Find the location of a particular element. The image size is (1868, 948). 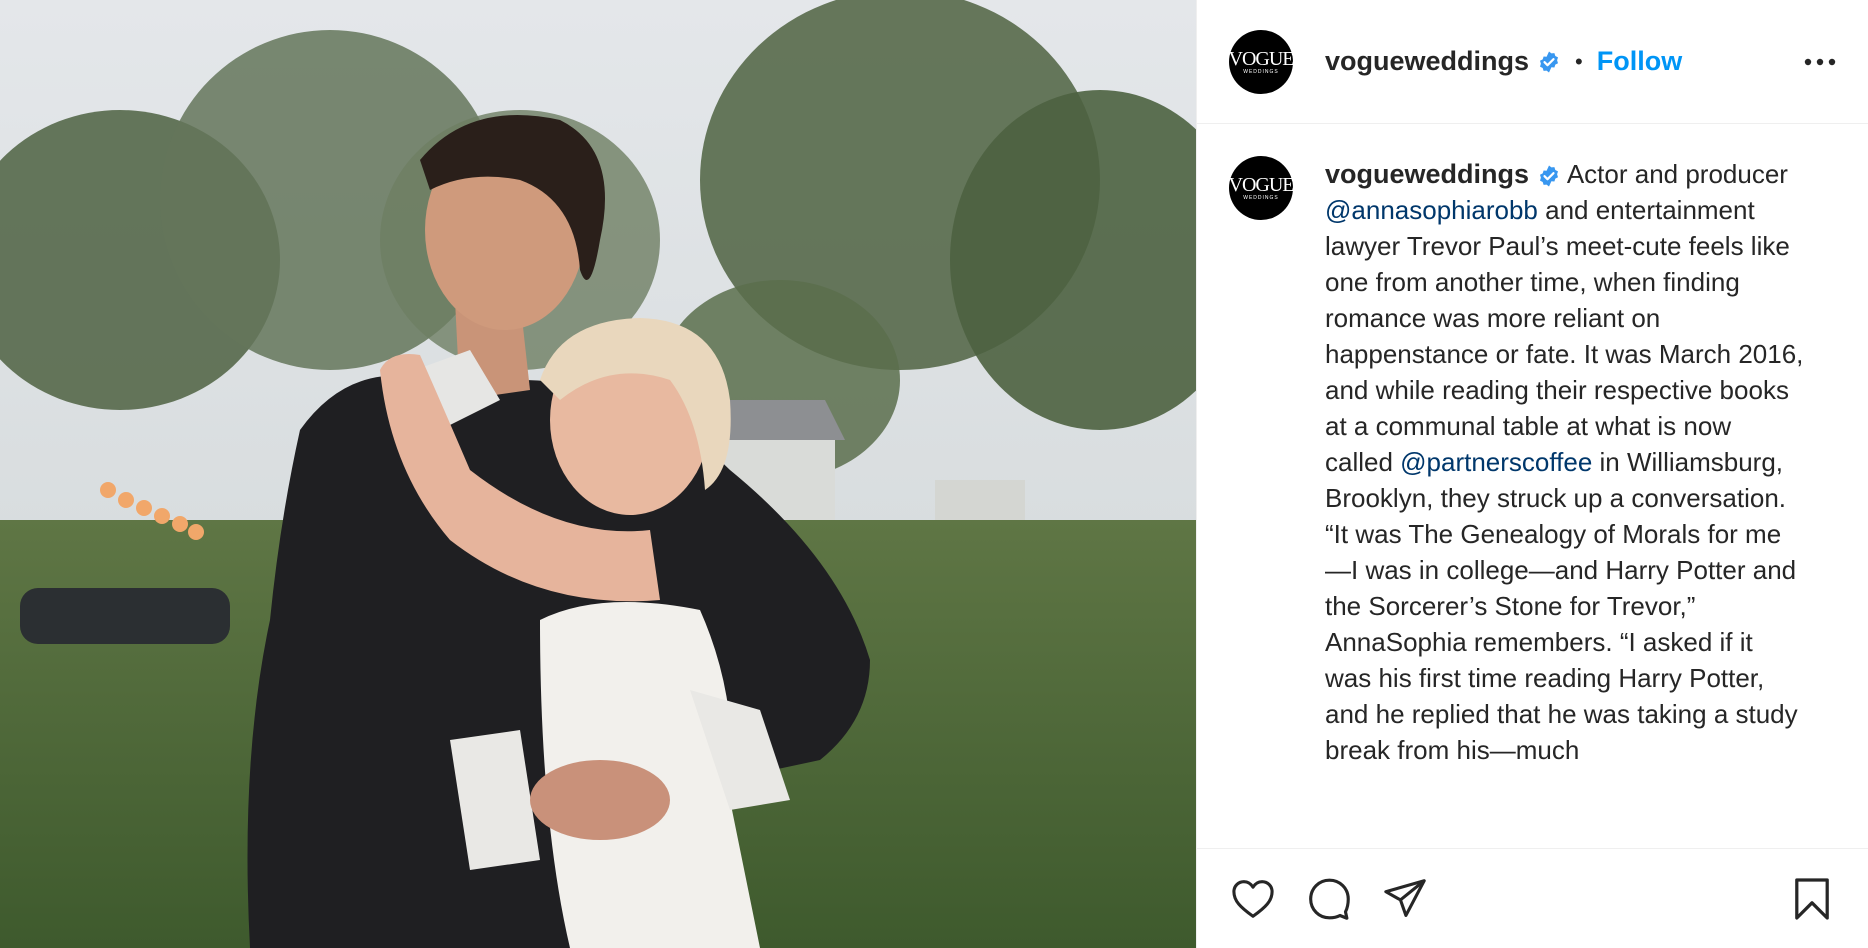

like-button is located at coordinates (1253, 899).